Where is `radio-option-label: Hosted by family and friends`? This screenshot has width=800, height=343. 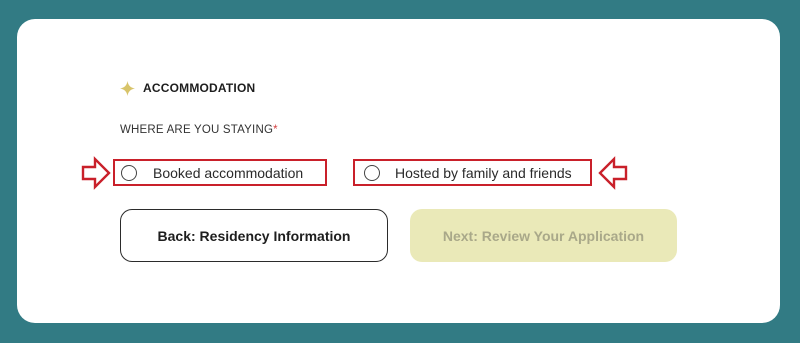
radio-option-label: Hosted by family and friends is located at coordinates (483, 172).